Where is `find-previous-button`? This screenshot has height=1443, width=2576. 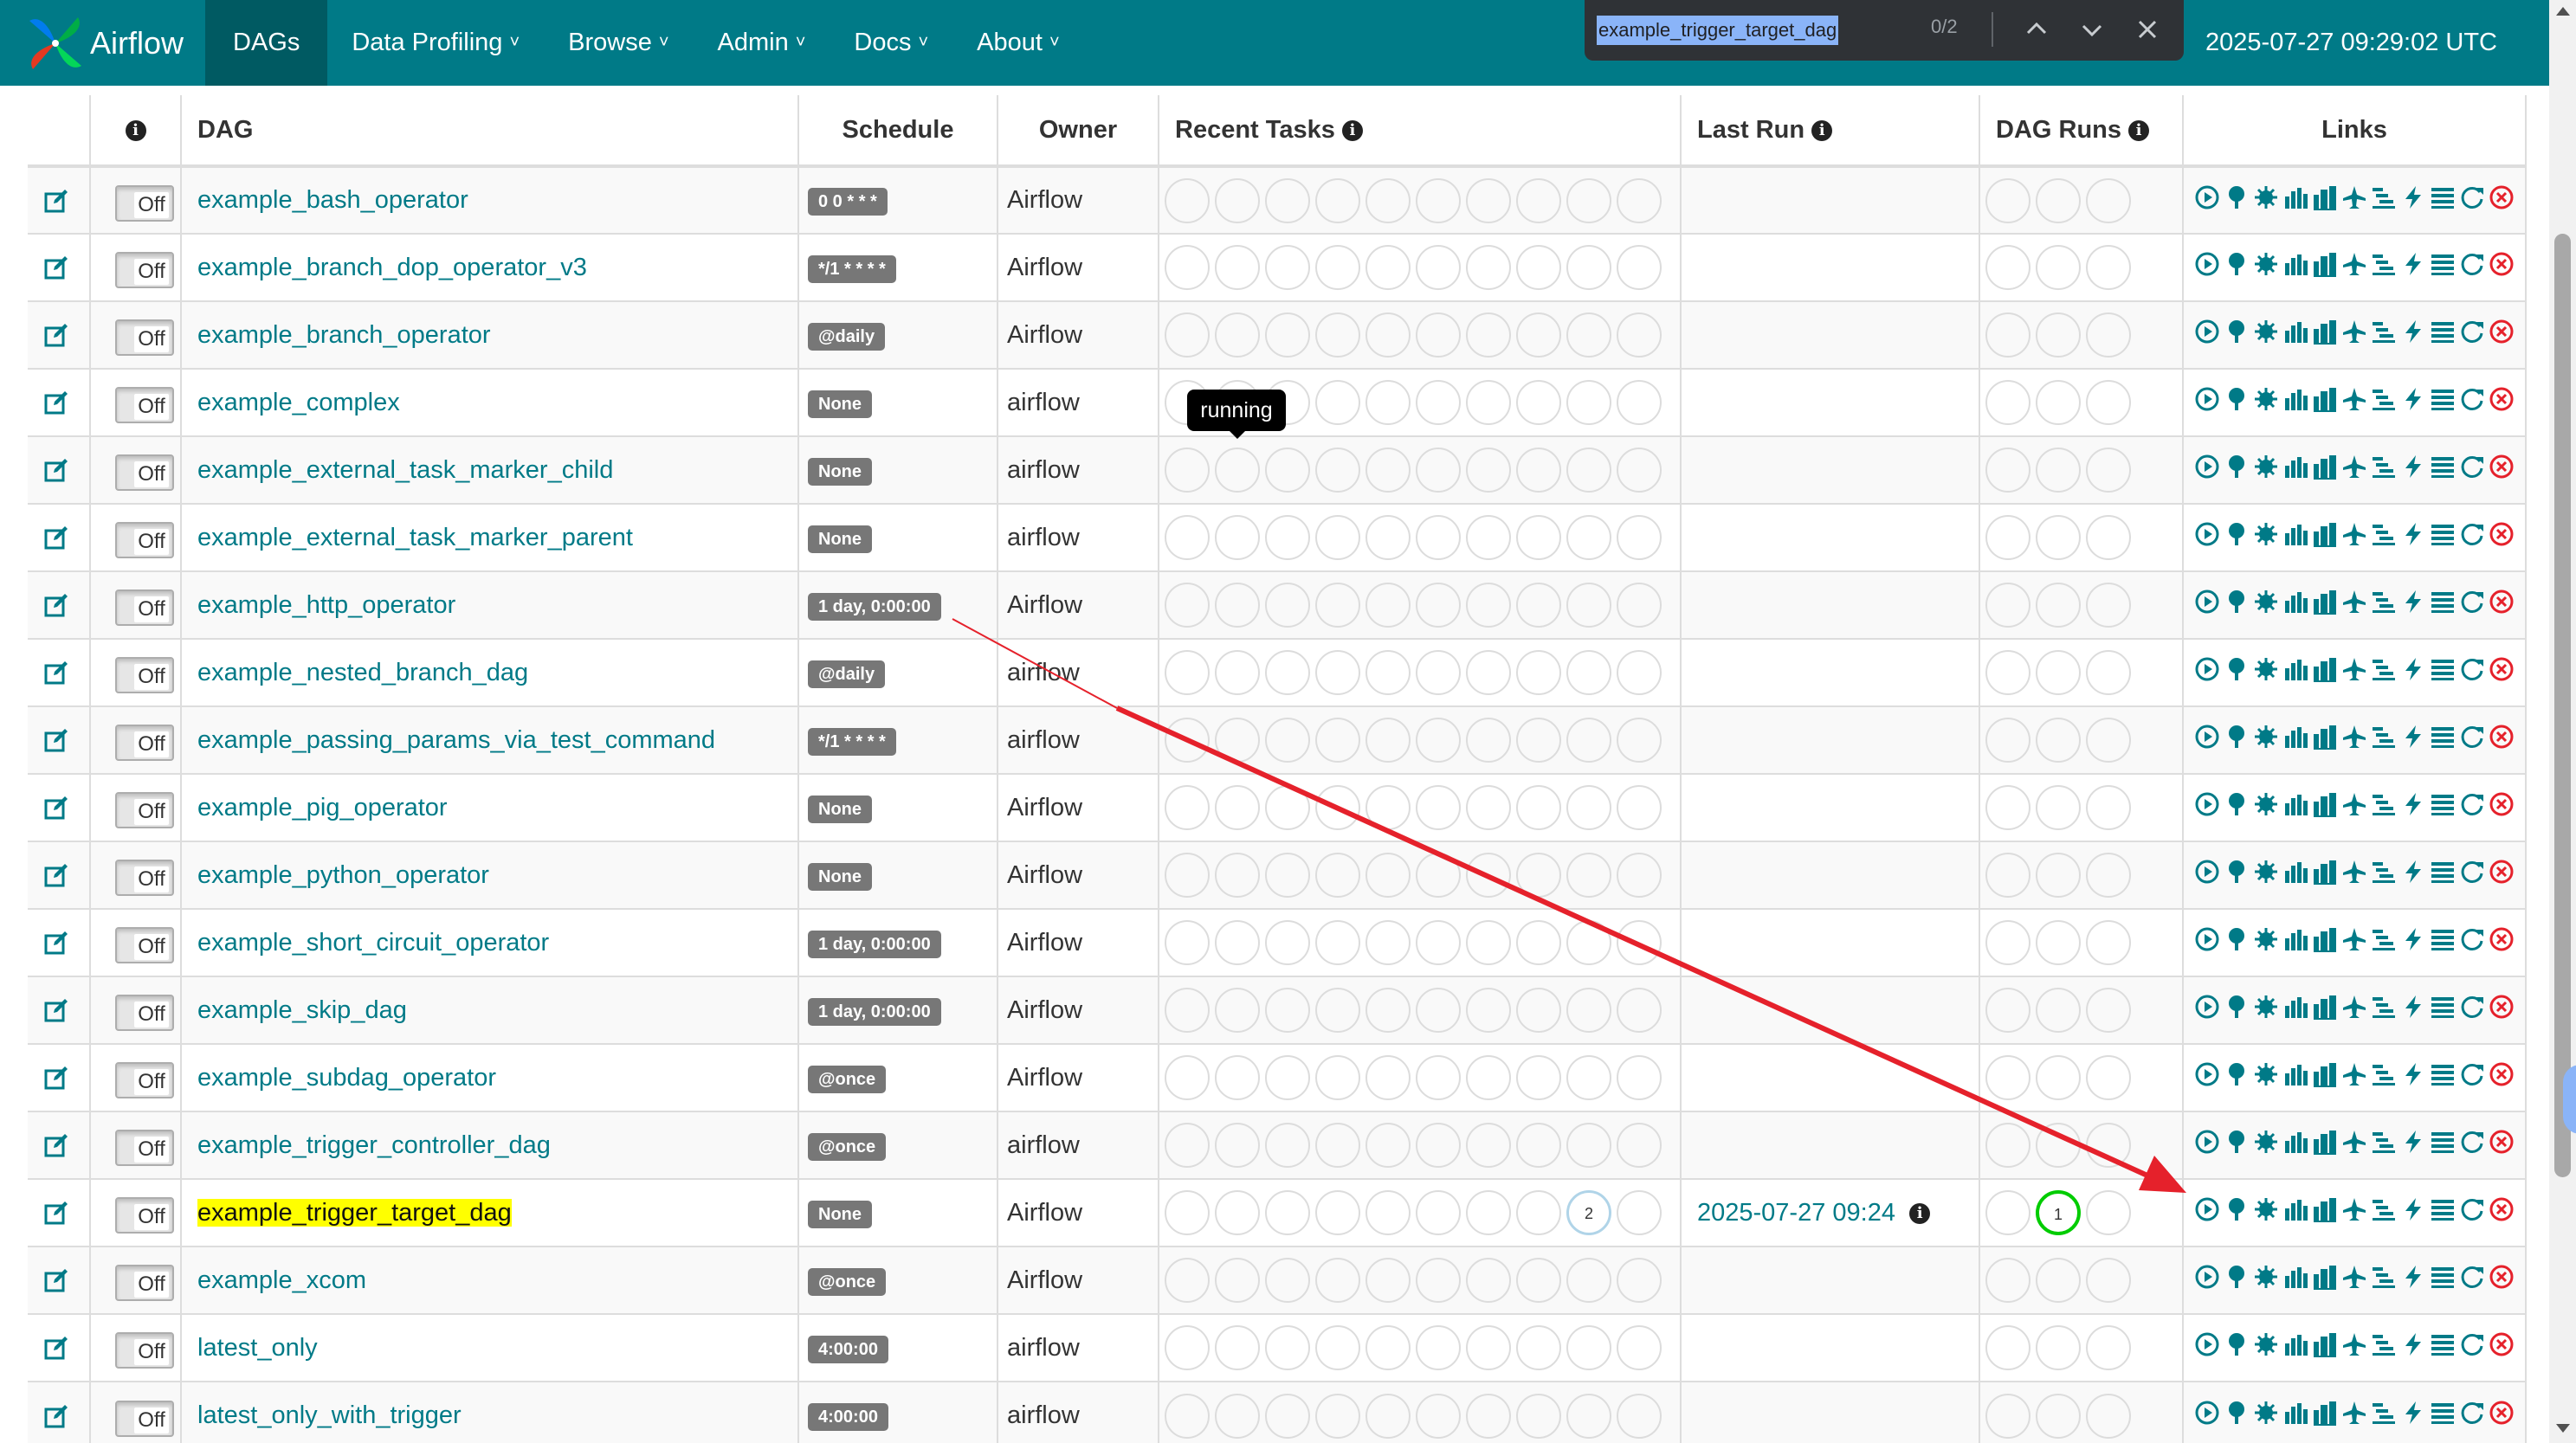
find-previous-button is located at coordinates (2036, 29).